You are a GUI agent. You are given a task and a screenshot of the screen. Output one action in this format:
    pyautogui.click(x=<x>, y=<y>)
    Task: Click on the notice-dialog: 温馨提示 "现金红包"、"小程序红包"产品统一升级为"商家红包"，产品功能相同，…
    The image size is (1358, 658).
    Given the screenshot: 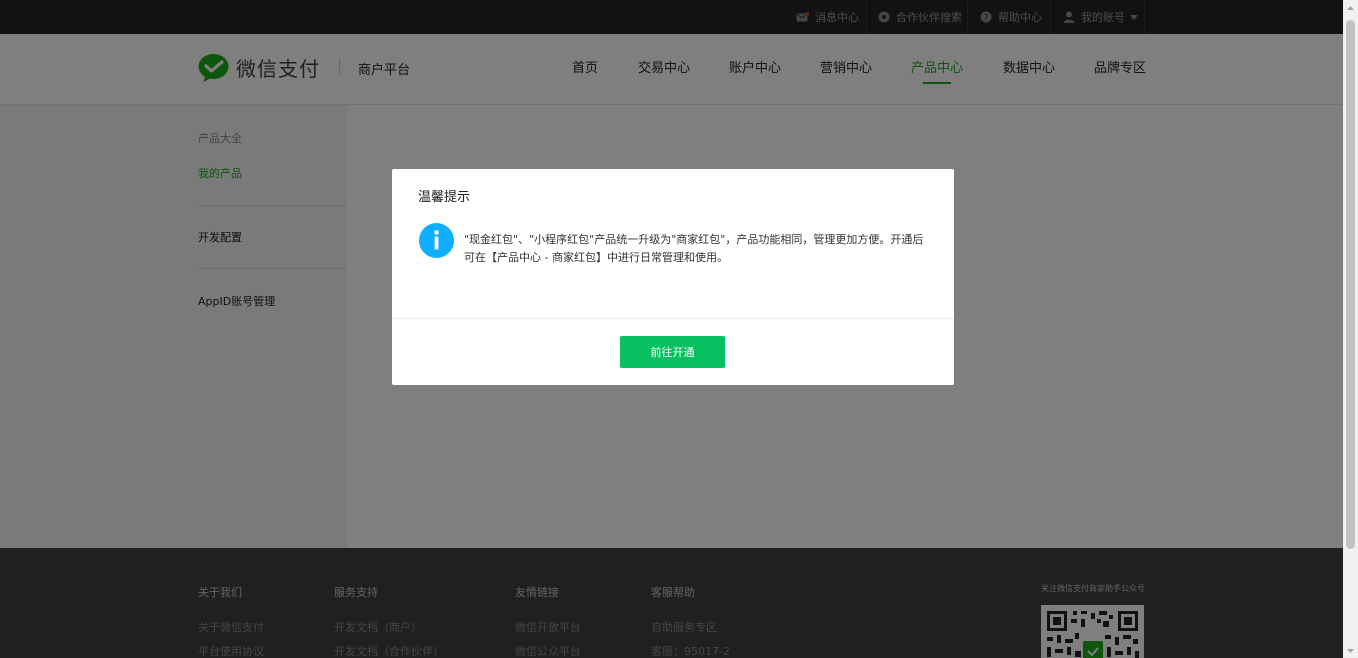 What is the action you would take?
    pyautogui.click(x=673, y=277)
    